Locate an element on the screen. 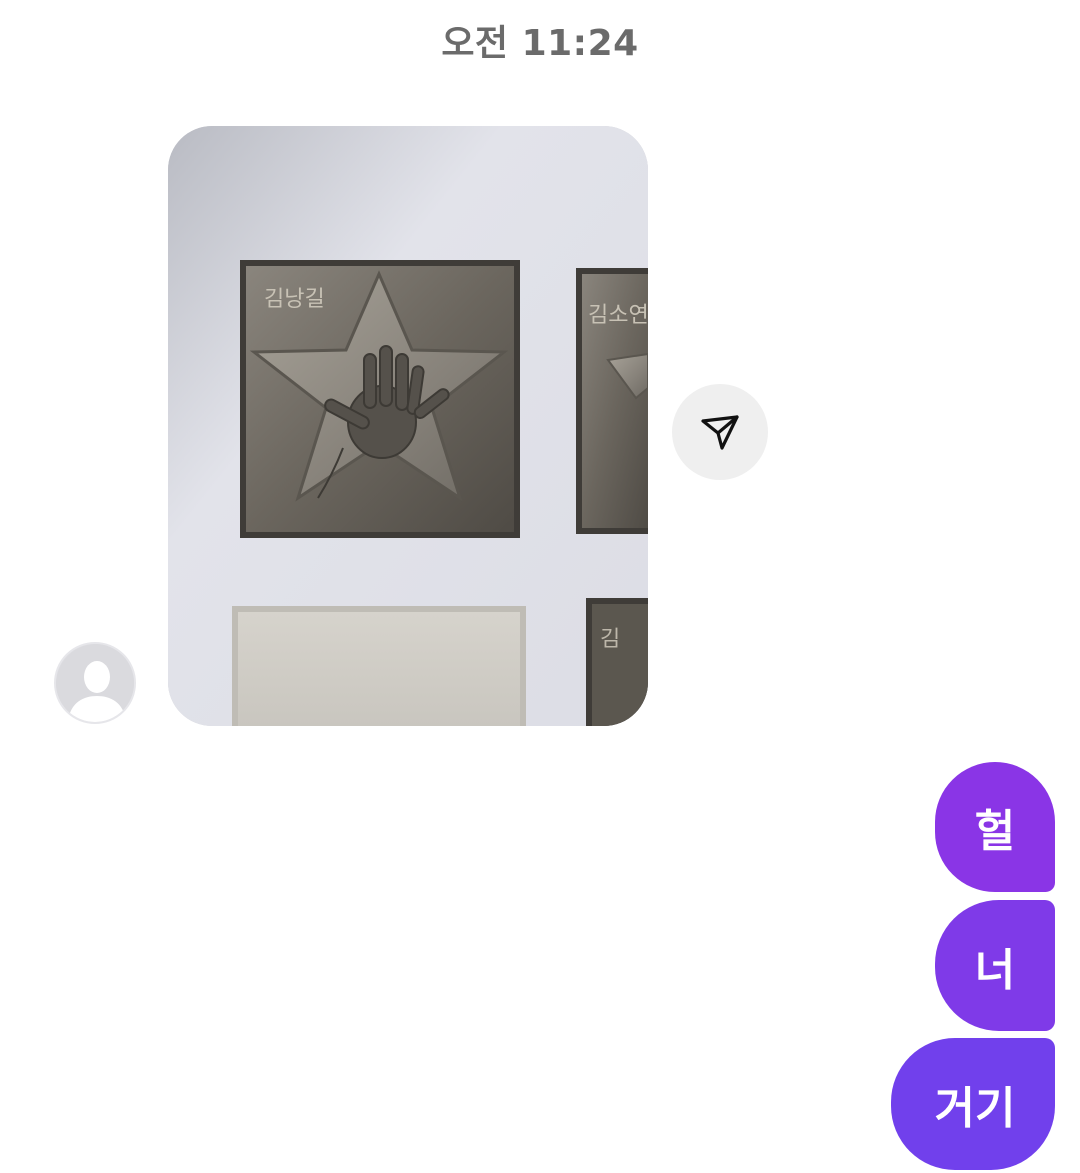 The image size is (1080, 1173). outgoing-message-bubble: 너 is located at coordinates (995, 965).